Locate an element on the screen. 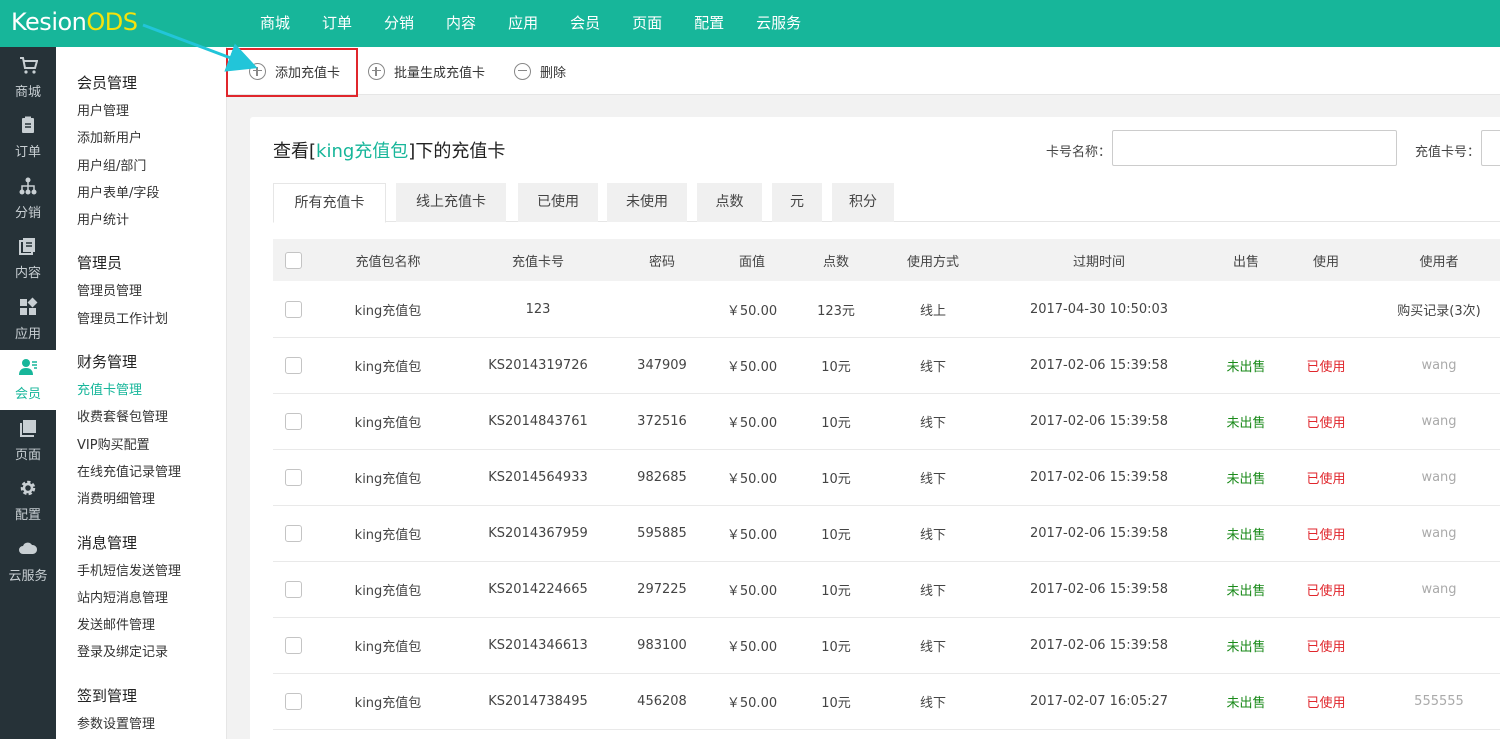 The width and height of the screenshot is (1500, 739). tab-item: 元 is located at coordinates (797, 202).